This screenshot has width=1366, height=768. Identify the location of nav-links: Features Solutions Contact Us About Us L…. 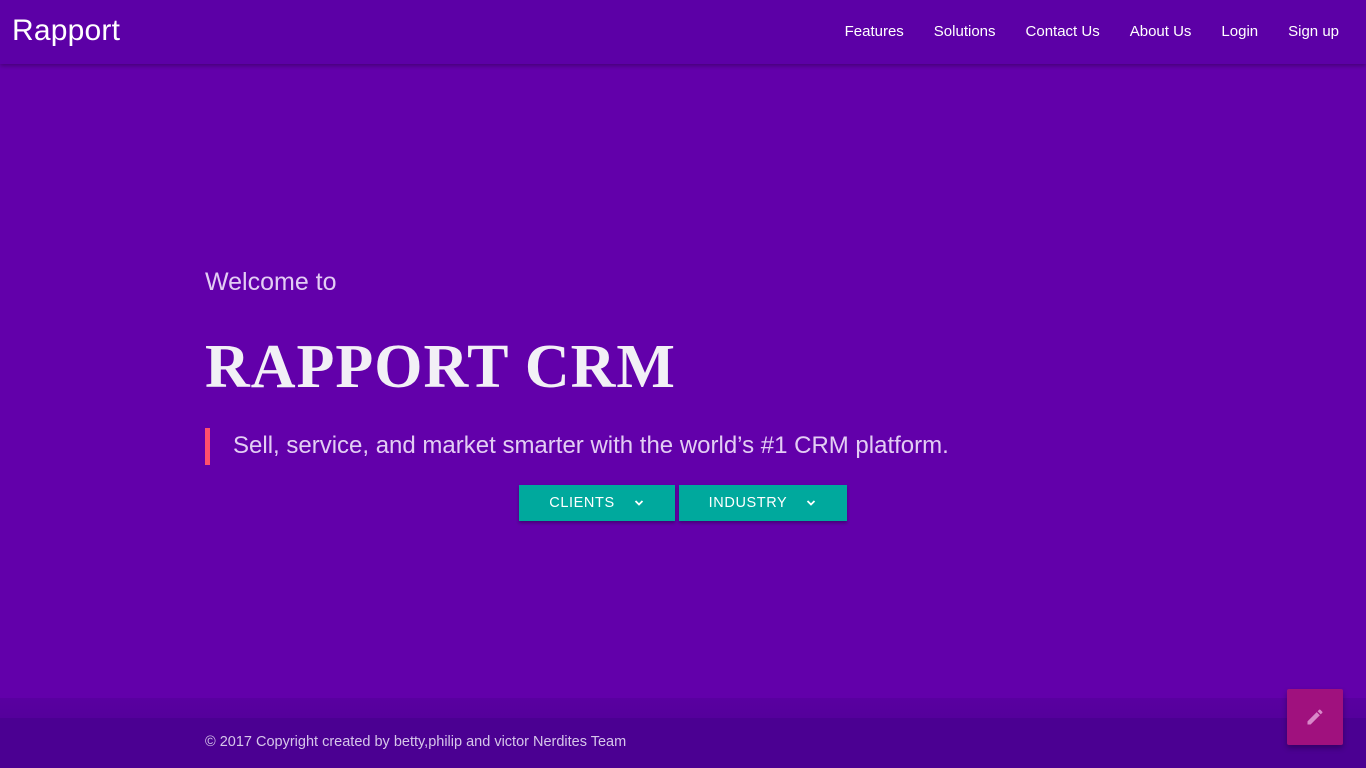
(1092, 32).